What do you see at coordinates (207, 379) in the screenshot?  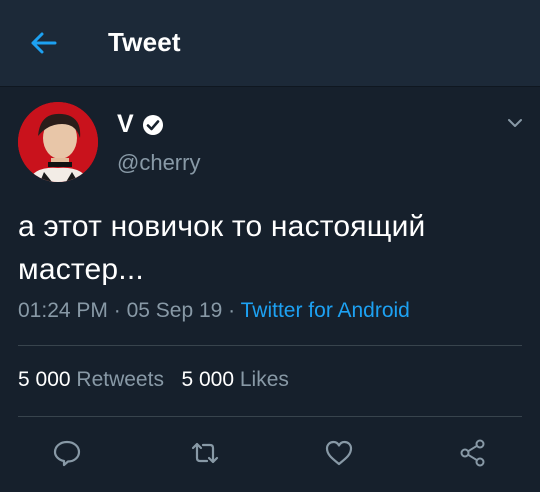 I see `likes-count: 5 000` at bounding box center [207, 379].